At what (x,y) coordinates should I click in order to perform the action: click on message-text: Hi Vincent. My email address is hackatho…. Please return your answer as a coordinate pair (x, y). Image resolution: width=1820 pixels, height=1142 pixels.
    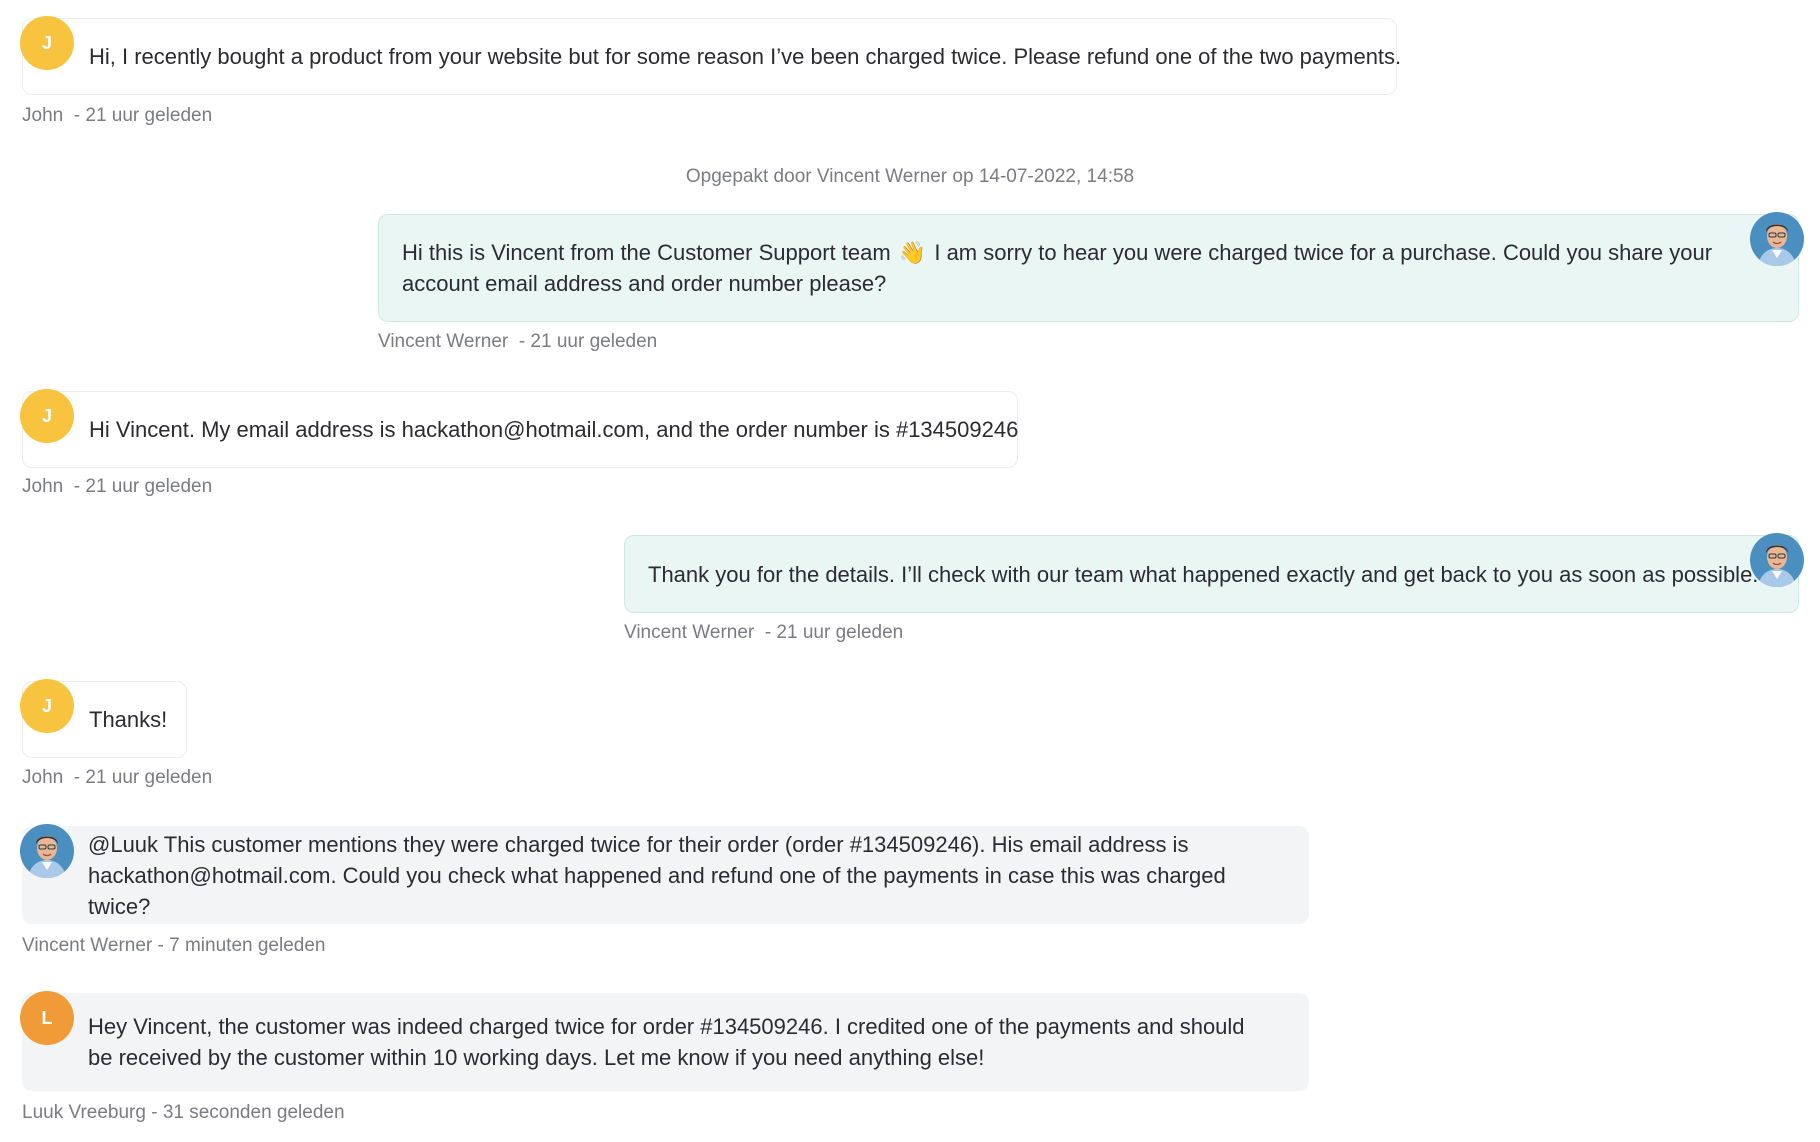
    Looking at the image, I should click on (554, 429).